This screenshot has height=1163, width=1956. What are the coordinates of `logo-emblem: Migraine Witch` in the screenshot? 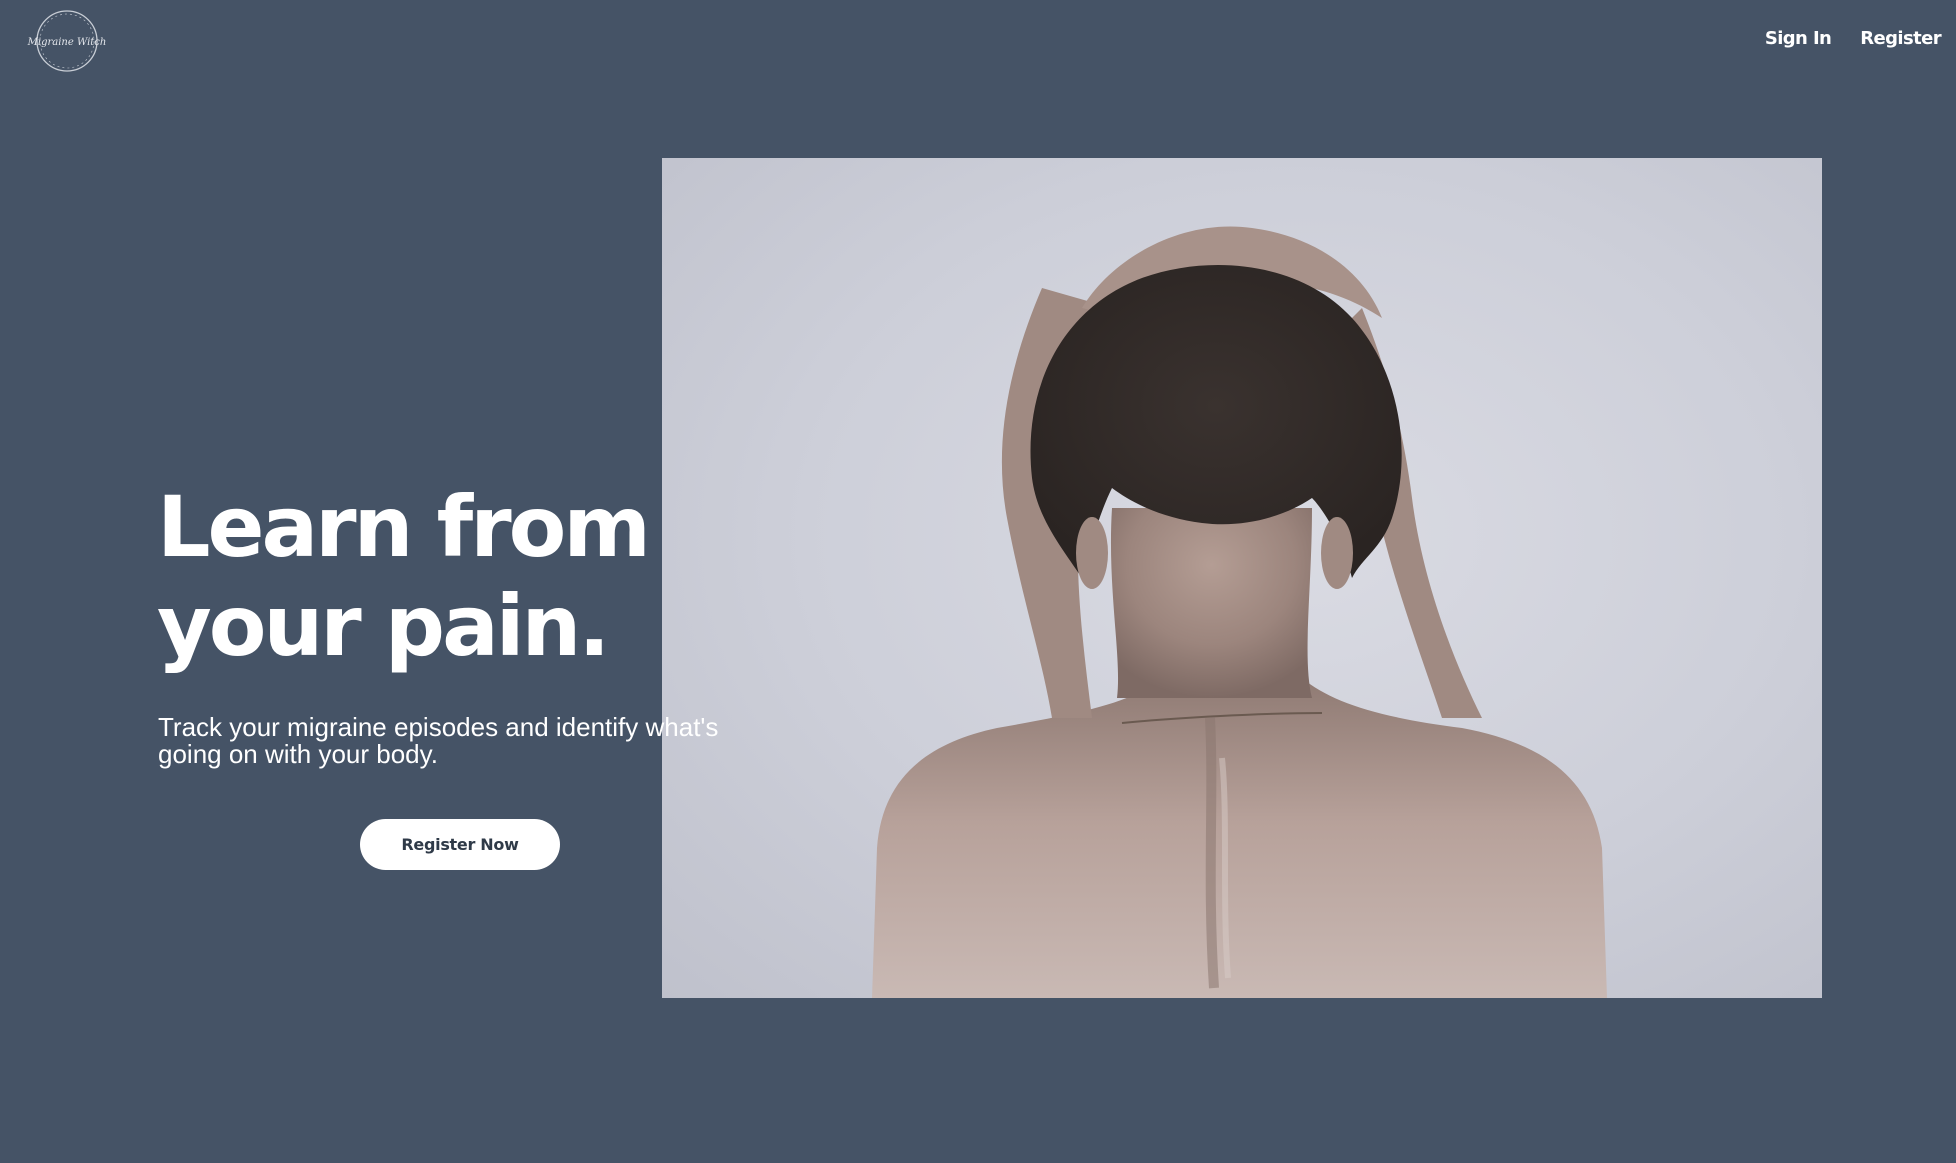 It's located at (66, 41).